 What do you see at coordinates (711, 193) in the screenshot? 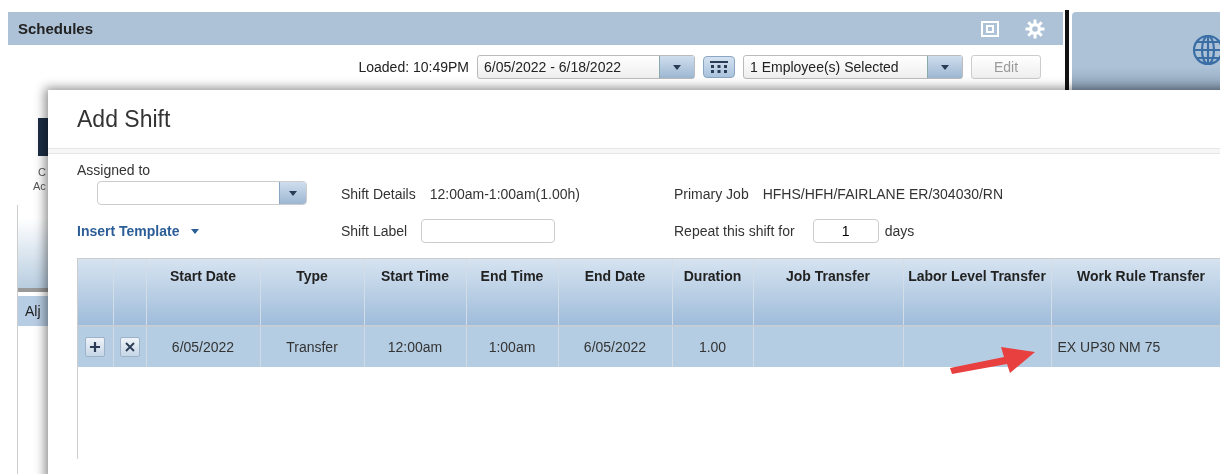
I see `field-label: Primary Job` at bounding box center [711, 193].